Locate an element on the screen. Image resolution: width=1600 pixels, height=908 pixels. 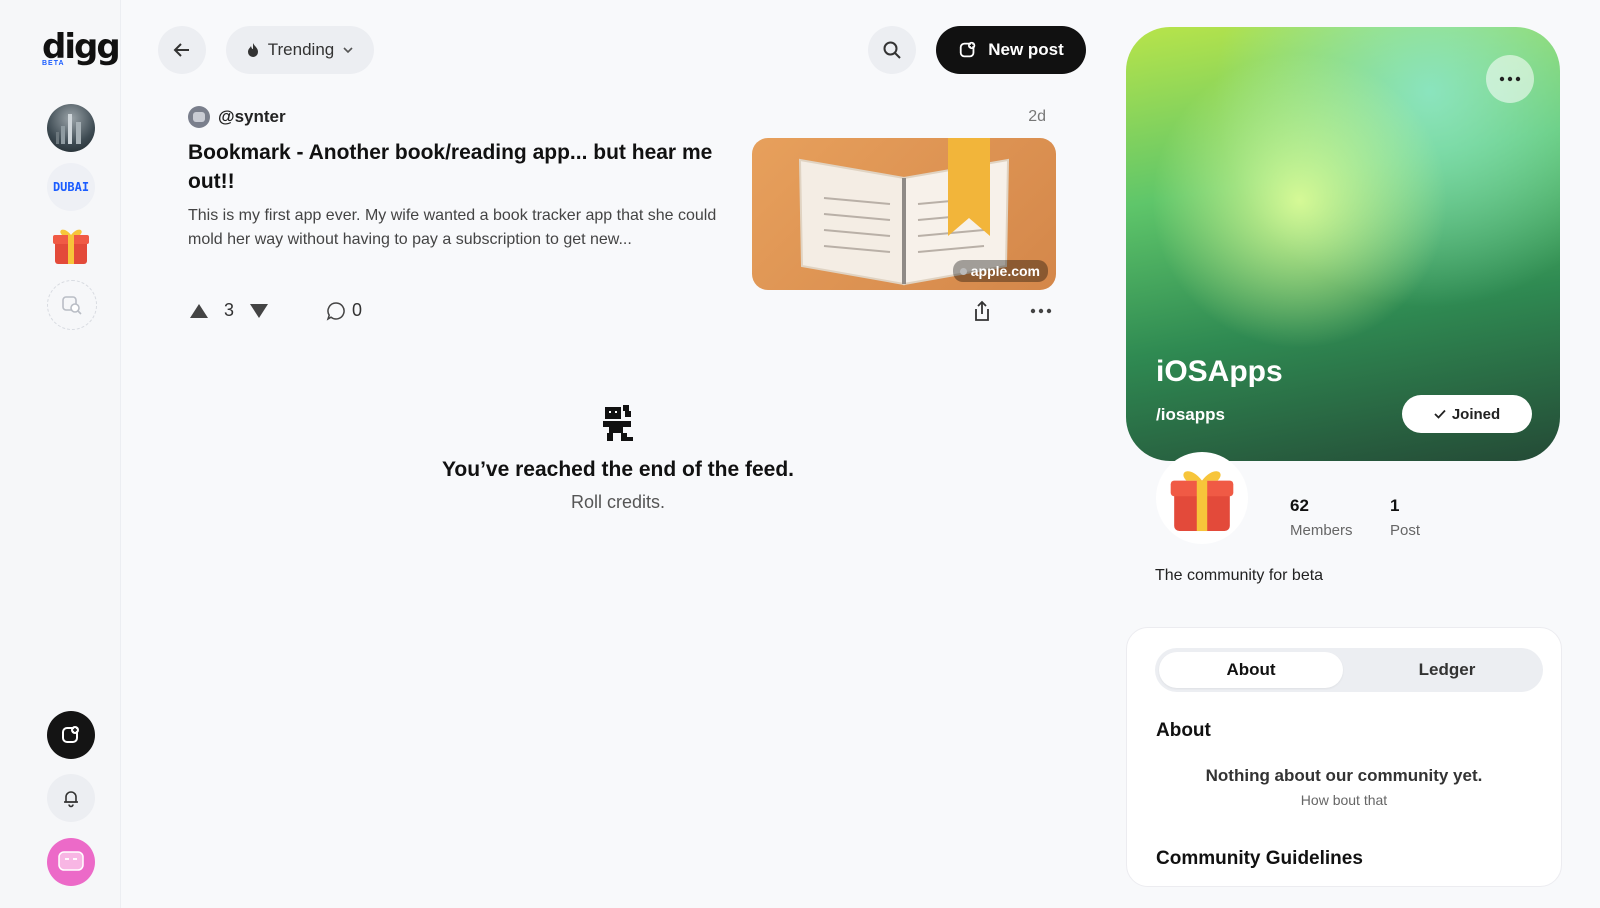
community-avatar-gift is located at coordinates (71, 245).